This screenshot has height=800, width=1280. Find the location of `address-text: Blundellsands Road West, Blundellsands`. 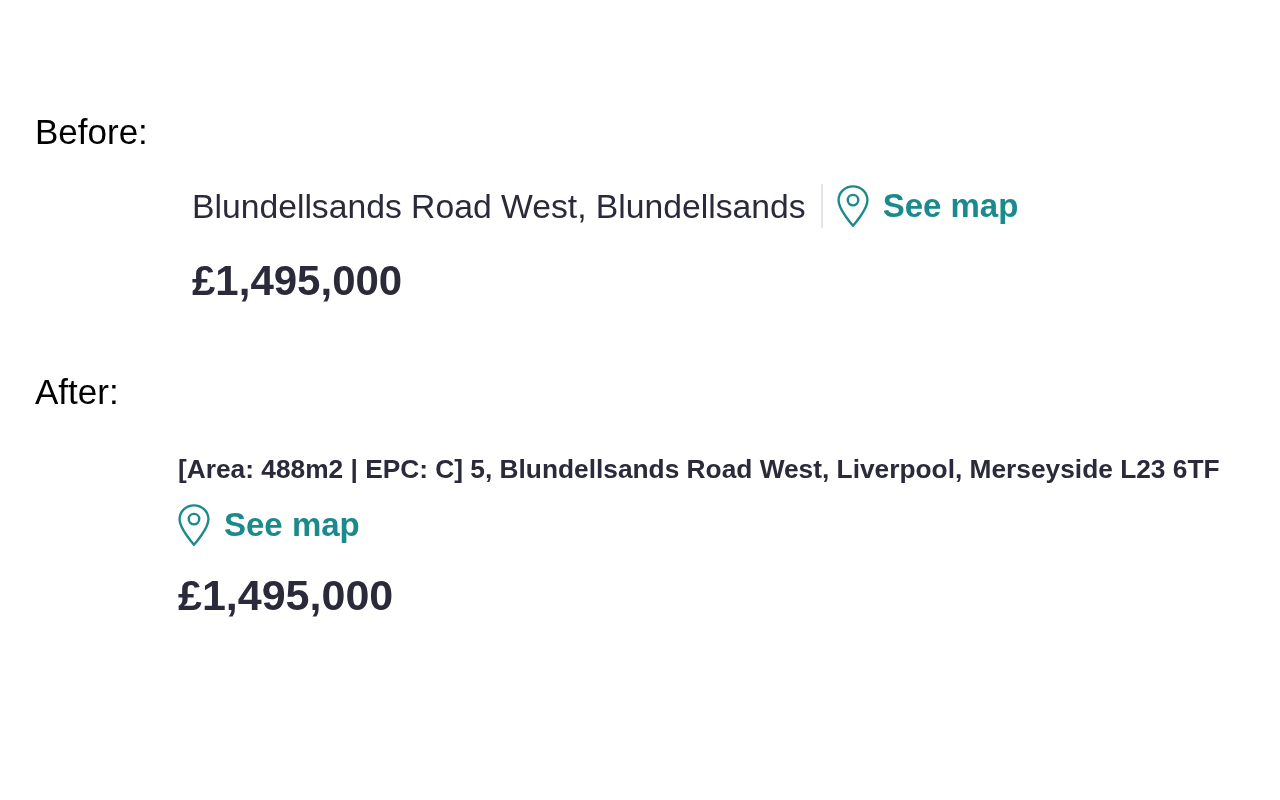

address-text: Blundellsands Road West, Blundellsands is located at coordinates (499, 206).